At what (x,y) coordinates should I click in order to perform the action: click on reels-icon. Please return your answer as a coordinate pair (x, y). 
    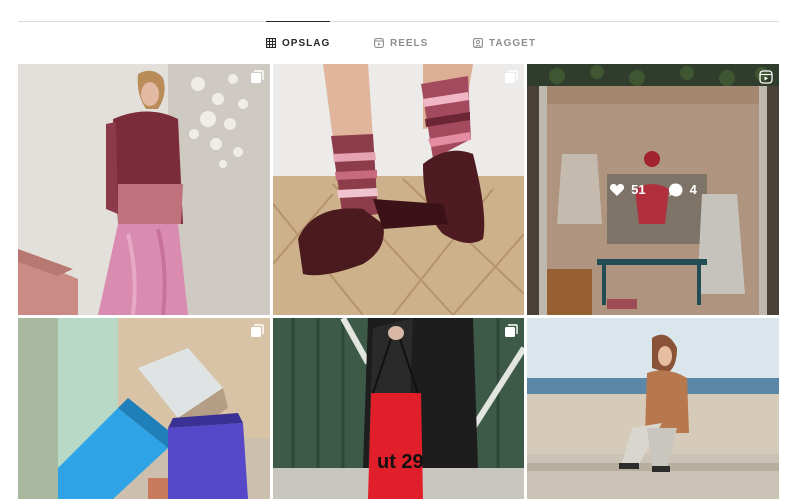
    Looking at the image, I should click on (379, 43).